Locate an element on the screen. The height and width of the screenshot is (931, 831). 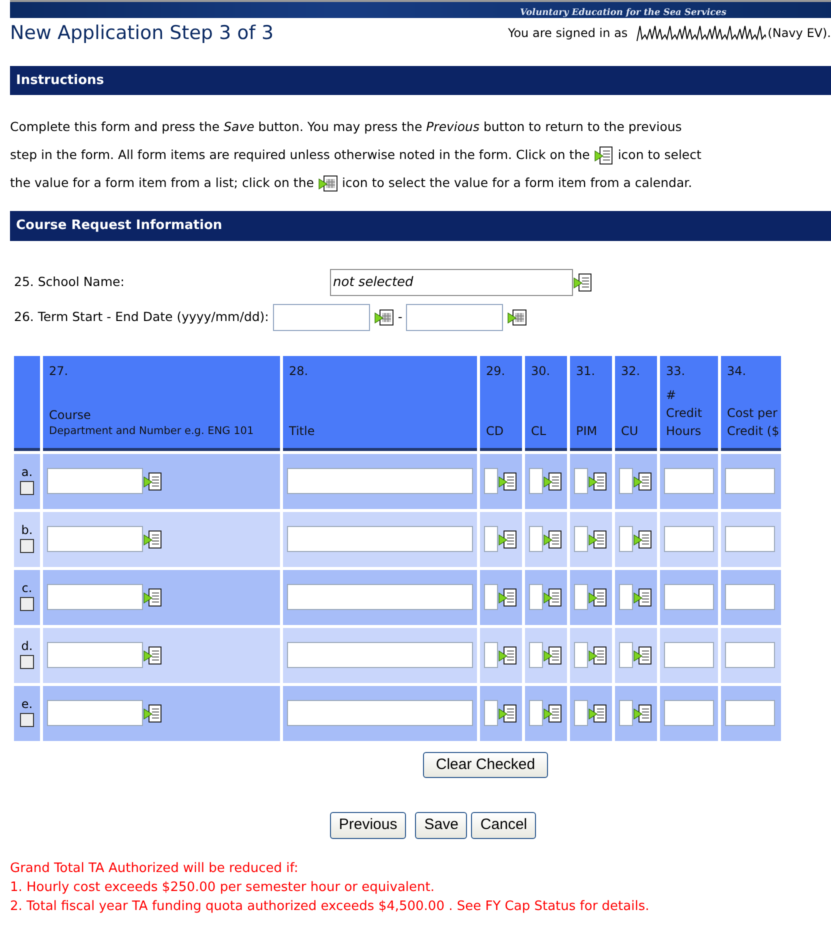
column-title: Title is located at coordinates (302, 431).